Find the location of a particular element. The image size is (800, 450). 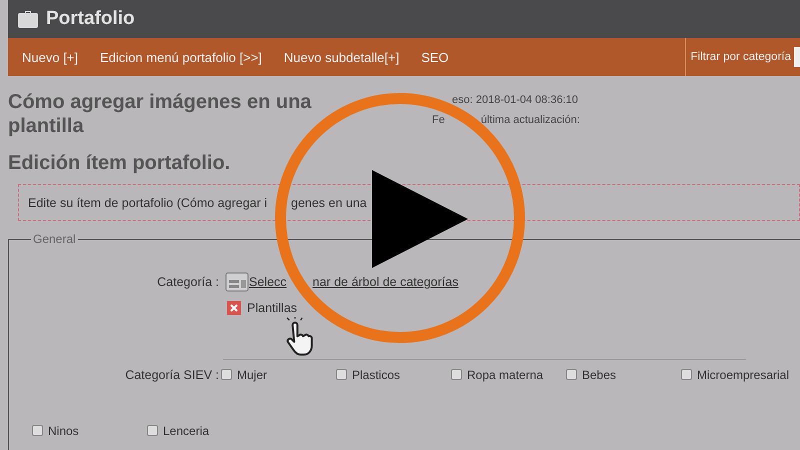

checkbox-label: Bebes is located at coordinates (599, 375).